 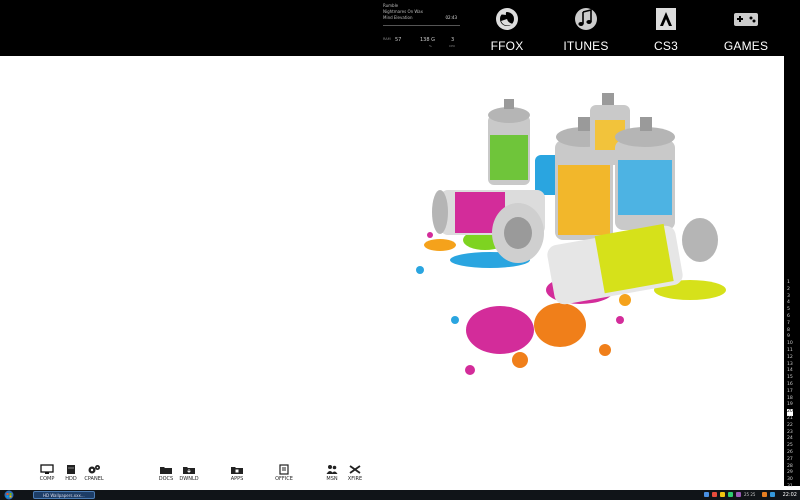 I want to click on calendar-day: 1, so click(x=790, y=283).